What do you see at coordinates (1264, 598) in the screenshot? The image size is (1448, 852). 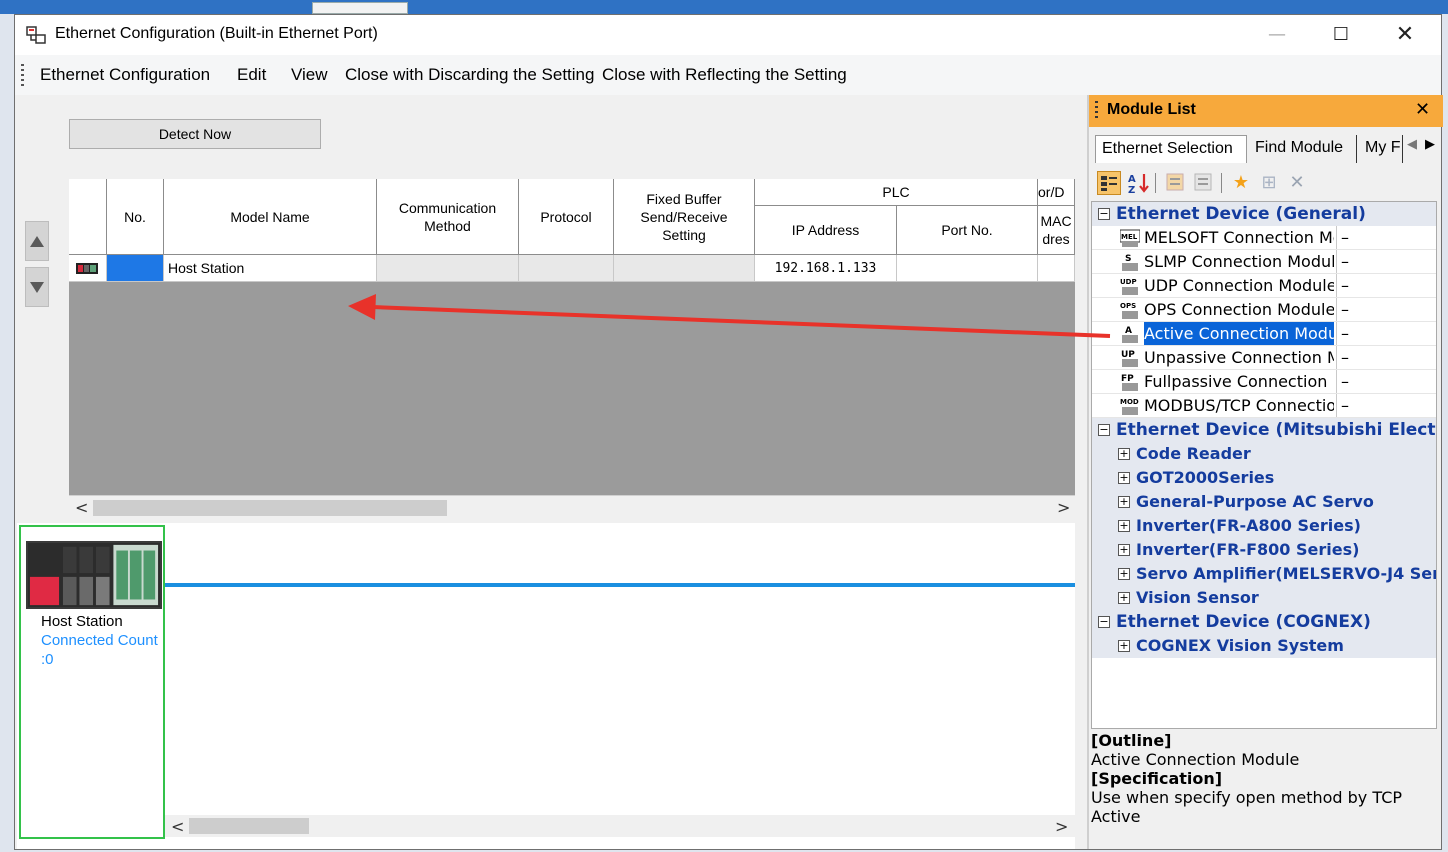 I see `tree-subgroup-vision-sensor: + Vision Sensor` at bounding box center [1264, 598].